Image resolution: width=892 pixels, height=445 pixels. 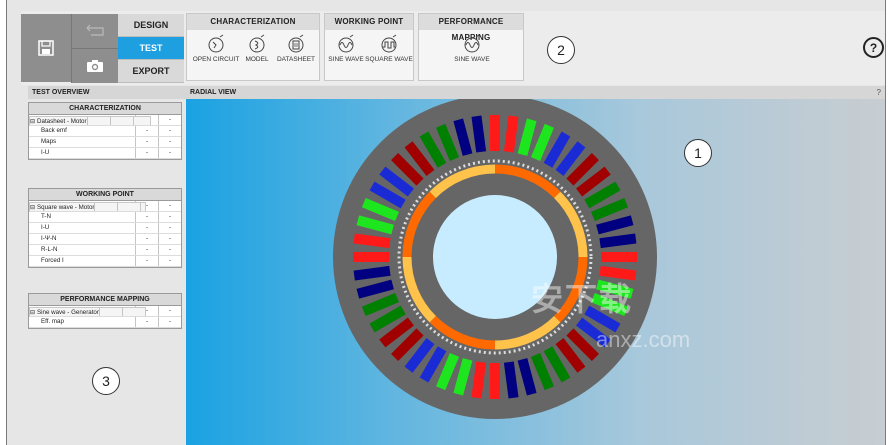 What do you see at coordinates (68, 312) in the screenshot?
I see `row-label: Sine wave - Generator` at bounding box center [68, 312].